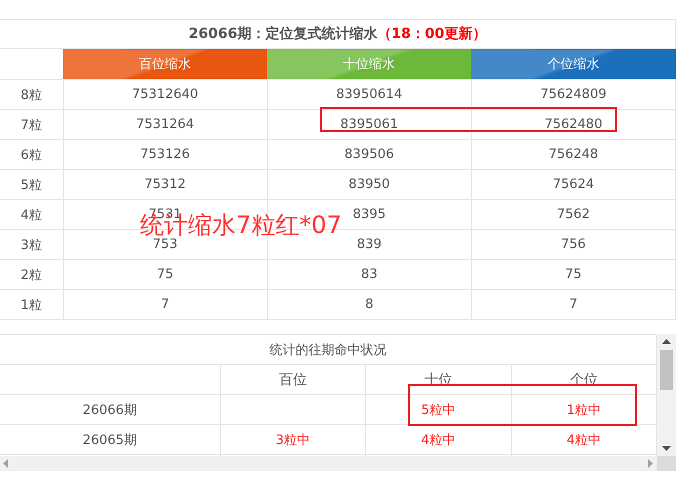 The image size is (687, 489). I want to click on scroll-left-icon, so click(5, 463).